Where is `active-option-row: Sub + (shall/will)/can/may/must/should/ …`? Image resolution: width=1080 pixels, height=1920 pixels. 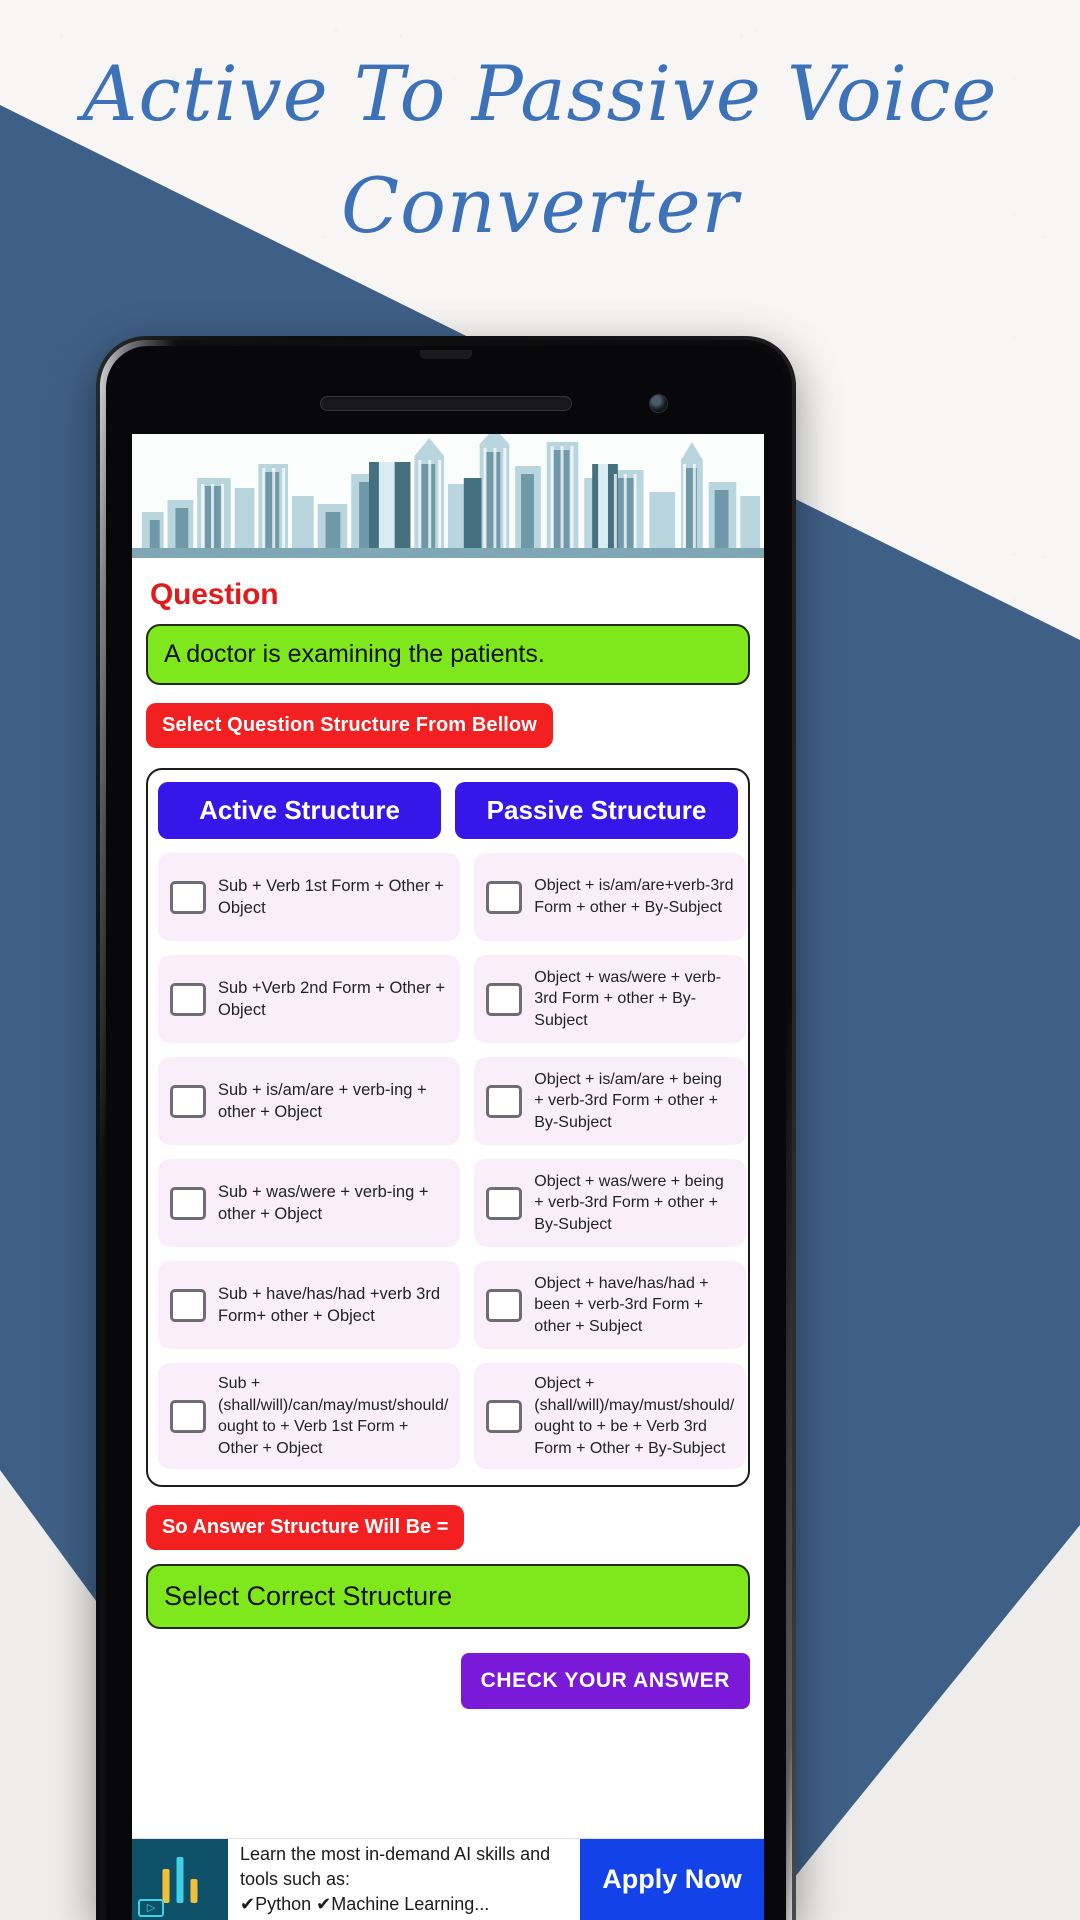
active-option-row: Sub + (shall/will)/can/may/must/should/ … is located at coordinates (309, 1416).